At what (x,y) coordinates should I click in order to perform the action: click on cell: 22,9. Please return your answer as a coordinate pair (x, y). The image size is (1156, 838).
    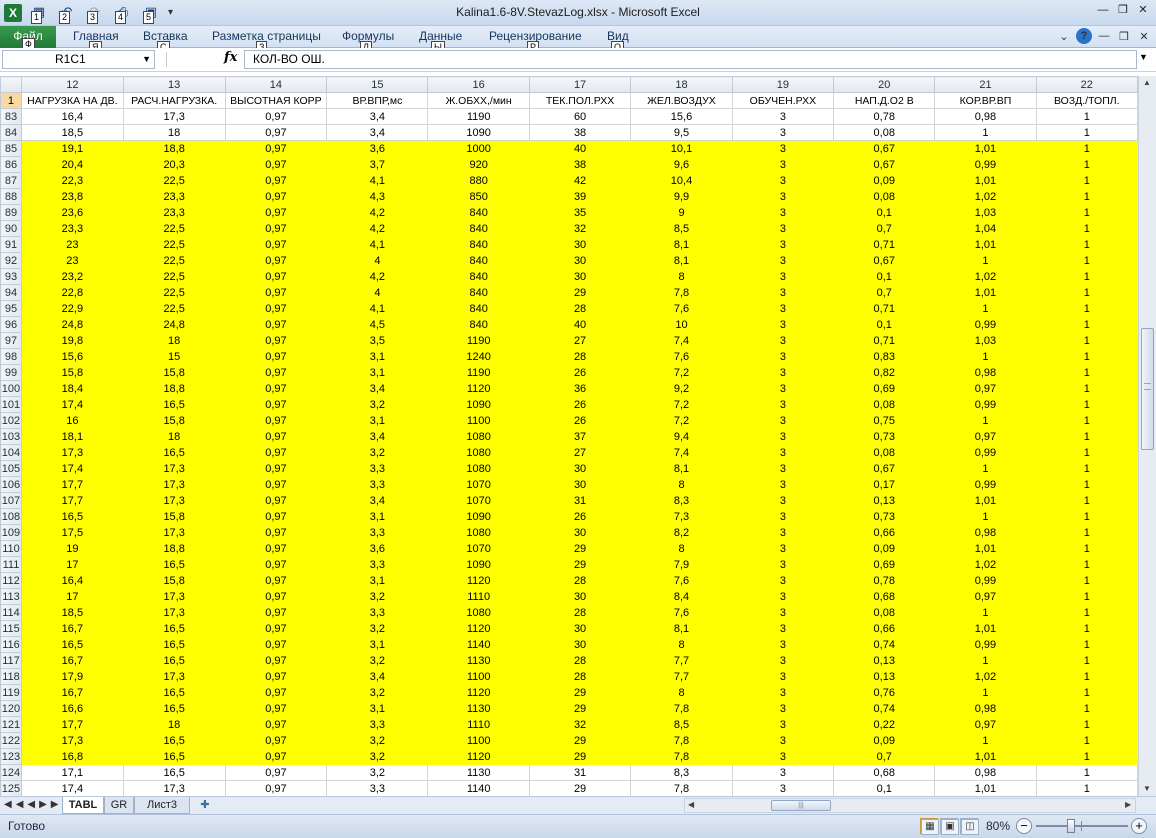
    Looking at the image, I should click on (72, 308).